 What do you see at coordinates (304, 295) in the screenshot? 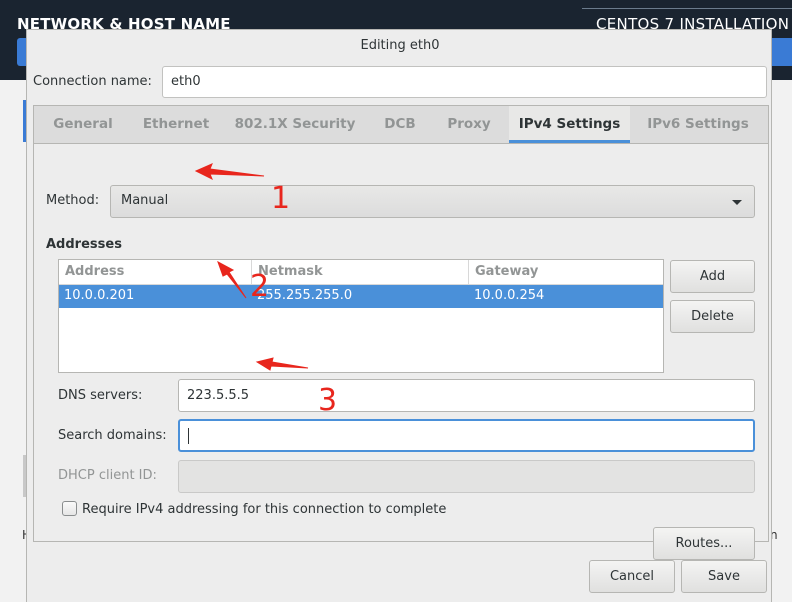
I see `cell-netmask: 255.255.255.0` at bounding box center [304, 295].